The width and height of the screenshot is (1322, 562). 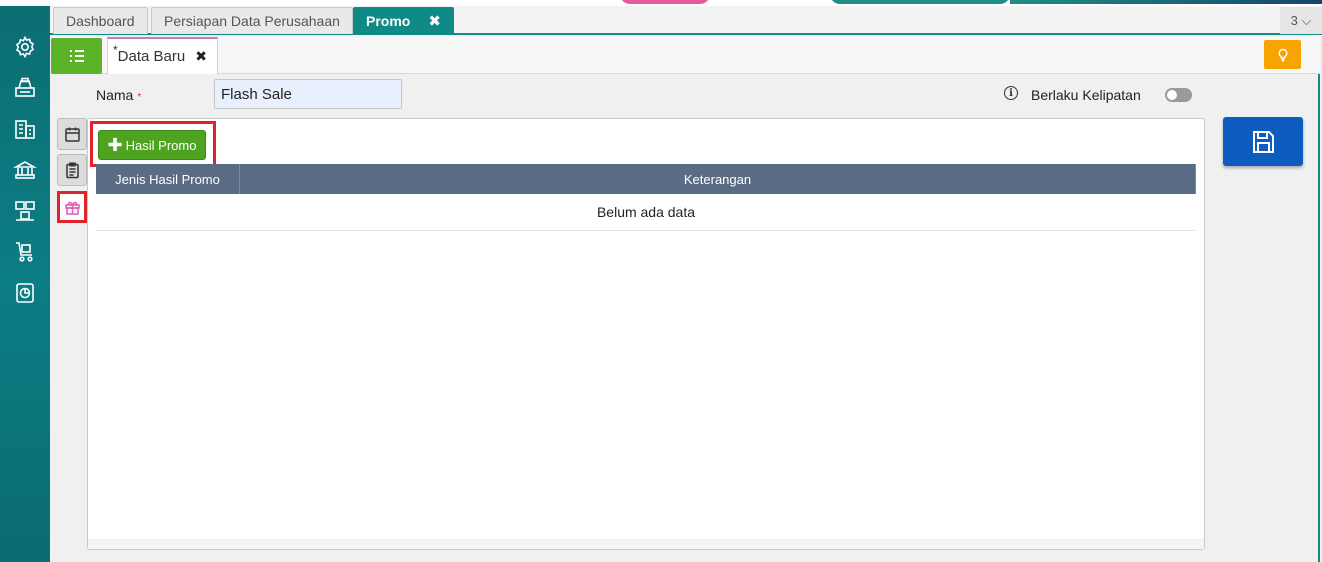 I want to click on cashier-icon, so click(x=25, y=88).